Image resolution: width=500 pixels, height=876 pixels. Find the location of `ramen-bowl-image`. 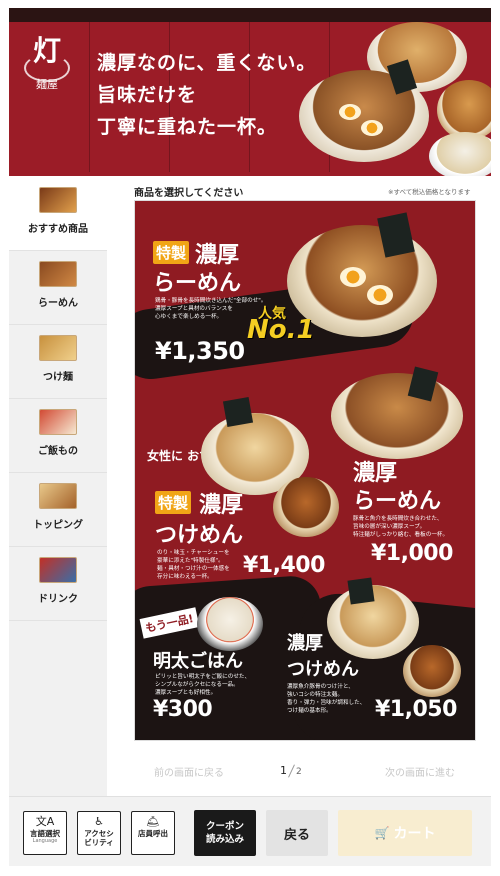

ramen-bowl-image is located at coordinates (397, 416).